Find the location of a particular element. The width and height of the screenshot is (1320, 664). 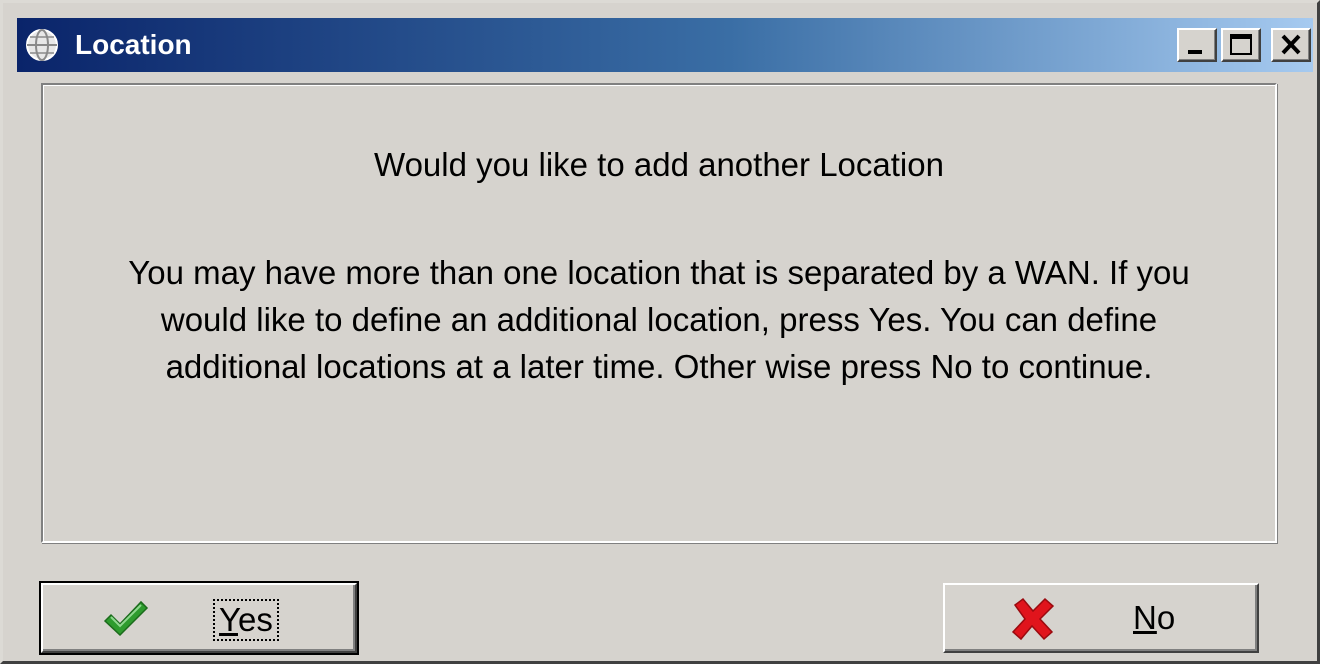

title-bar: Location is located at coordinates (665, 45).